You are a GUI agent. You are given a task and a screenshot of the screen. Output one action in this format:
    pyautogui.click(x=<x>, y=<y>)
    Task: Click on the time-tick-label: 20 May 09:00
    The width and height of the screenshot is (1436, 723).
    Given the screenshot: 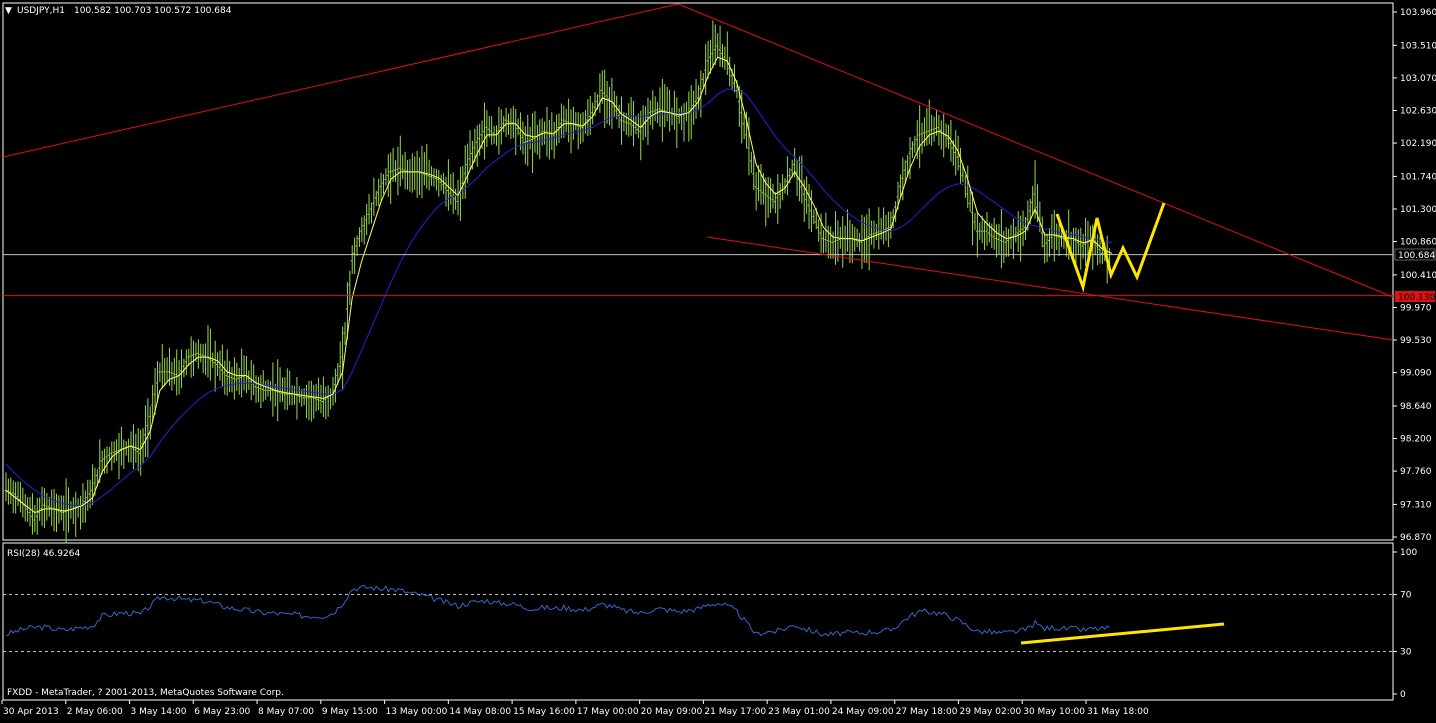 What is the action you would take?
    pyautogui.click(x=672, y=712)
    